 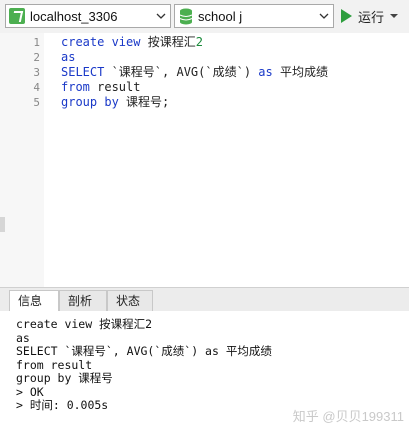 I want to click on code-token: 按课程汇, so click(x=171, y=42).